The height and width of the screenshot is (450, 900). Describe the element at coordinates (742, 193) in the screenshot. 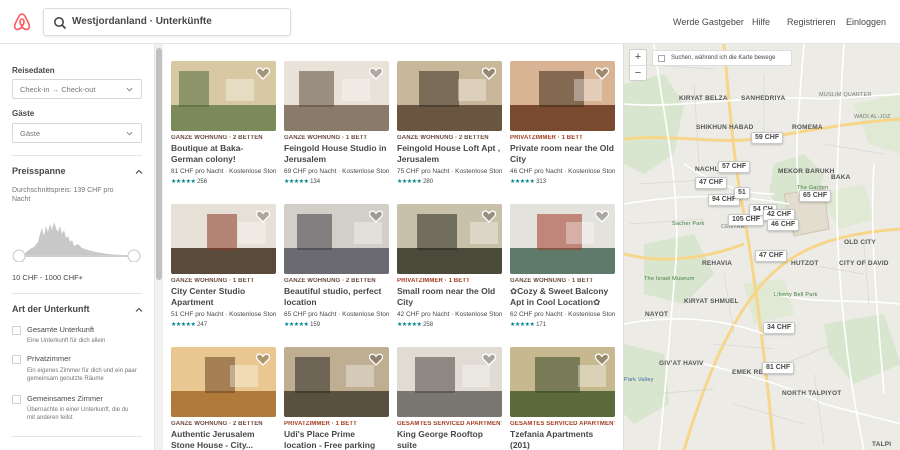

I see `price-pin: 51` at that location.